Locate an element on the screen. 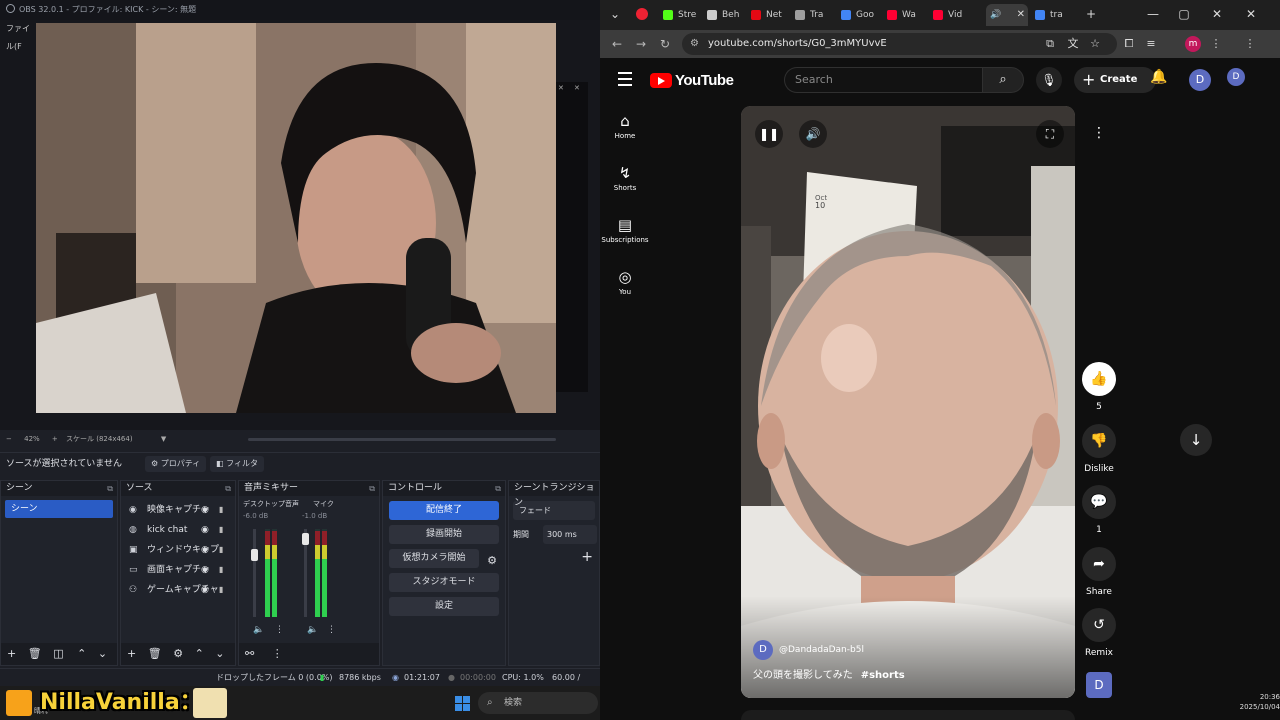 Image resolution: width=1280 pixels, height=720 pixels. share-action: ➦ Share is located at coordinates (1099, 572).